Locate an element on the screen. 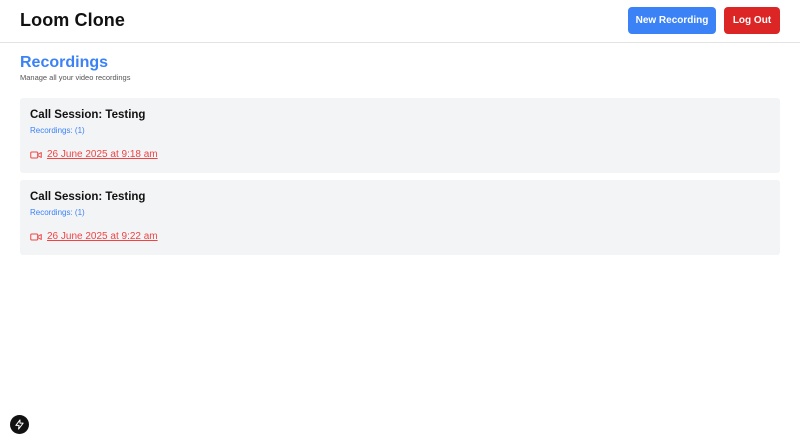  page-title: Recordings is located at coordinates (64, 62).